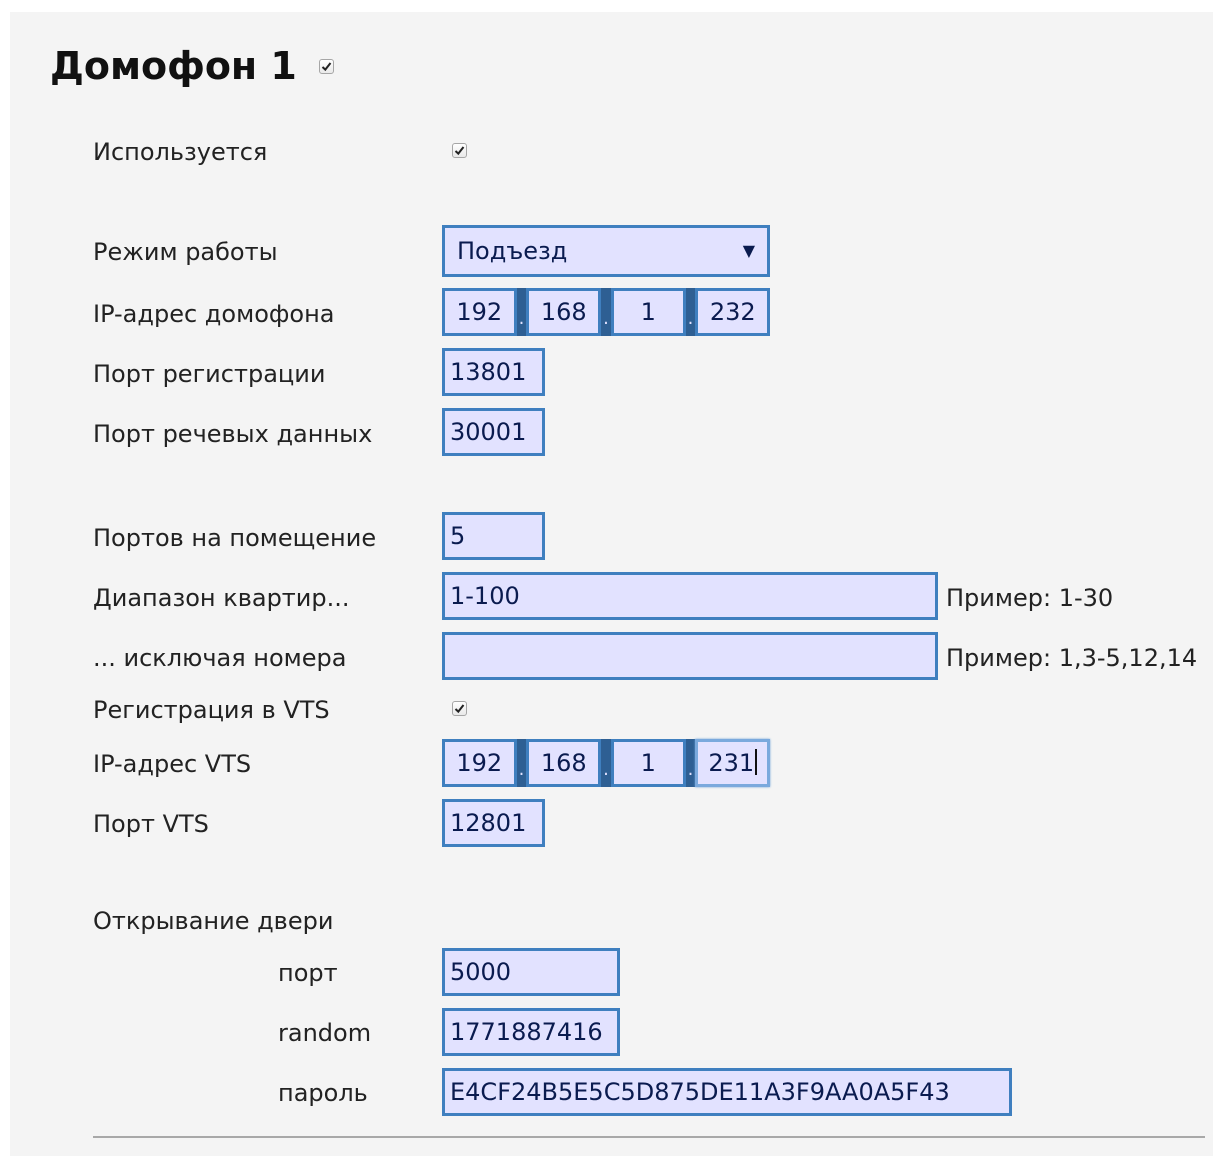  Describe the element at coordinates (493, 536) in the screenshot. I see `ports-per-room-input: 5` at that location.